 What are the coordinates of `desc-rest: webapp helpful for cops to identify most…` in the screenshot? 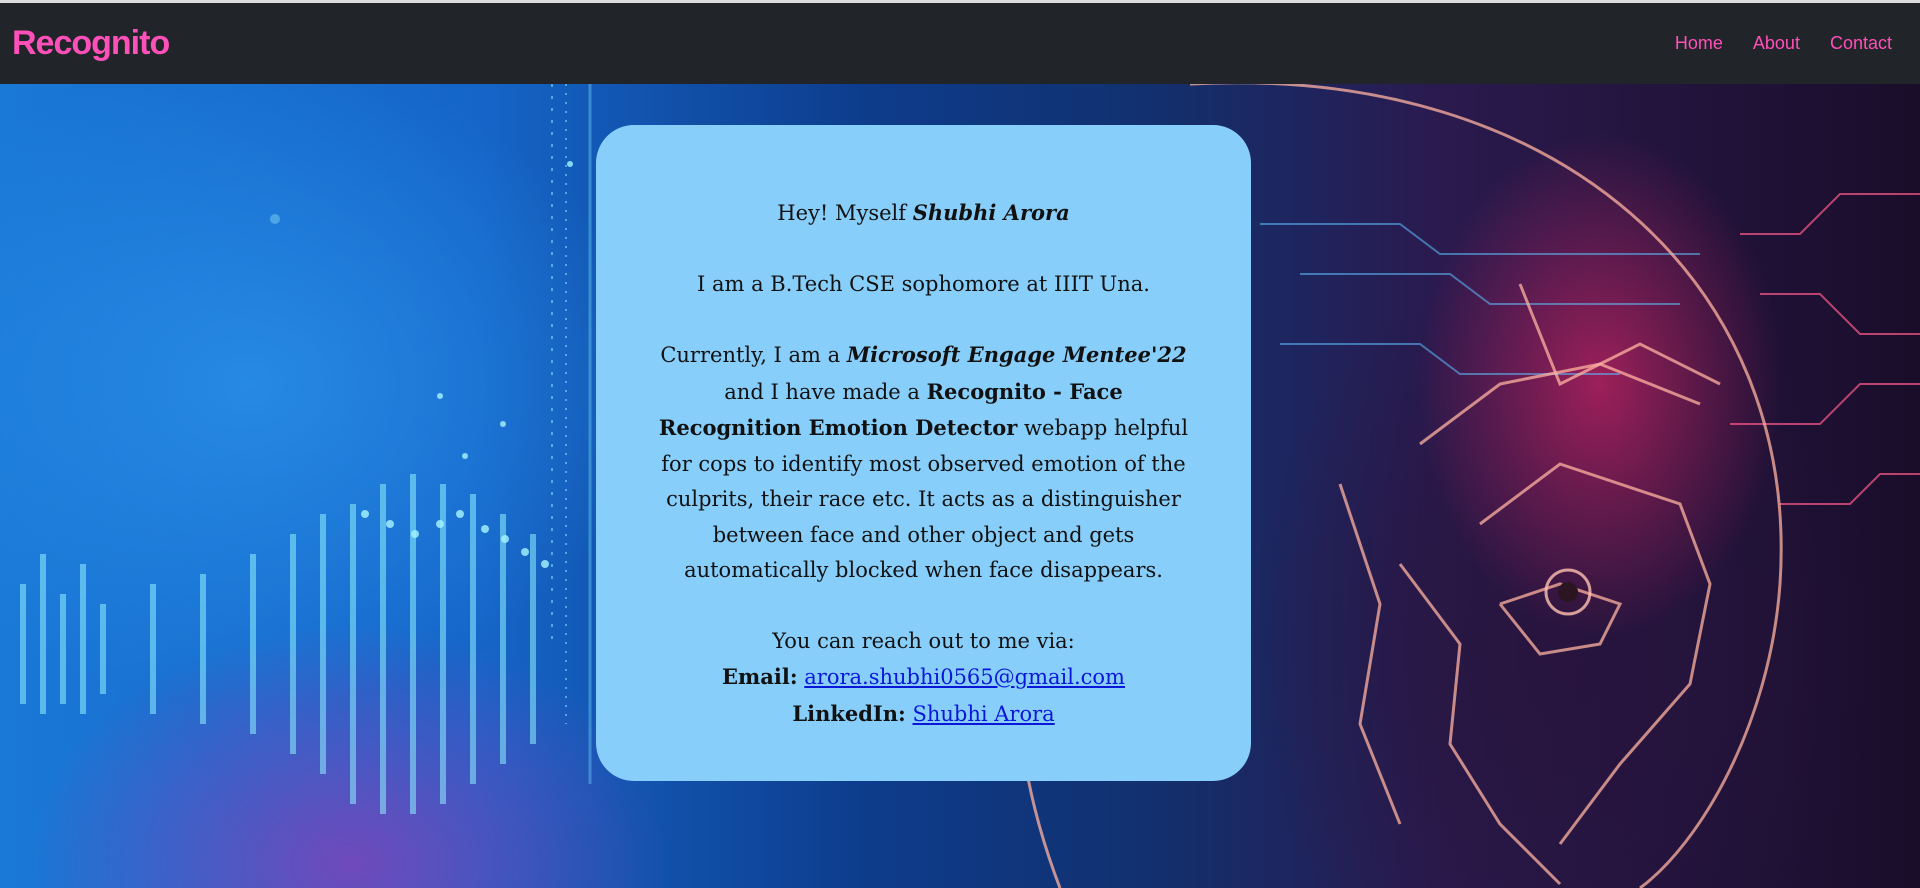 It's located at (925, 499).